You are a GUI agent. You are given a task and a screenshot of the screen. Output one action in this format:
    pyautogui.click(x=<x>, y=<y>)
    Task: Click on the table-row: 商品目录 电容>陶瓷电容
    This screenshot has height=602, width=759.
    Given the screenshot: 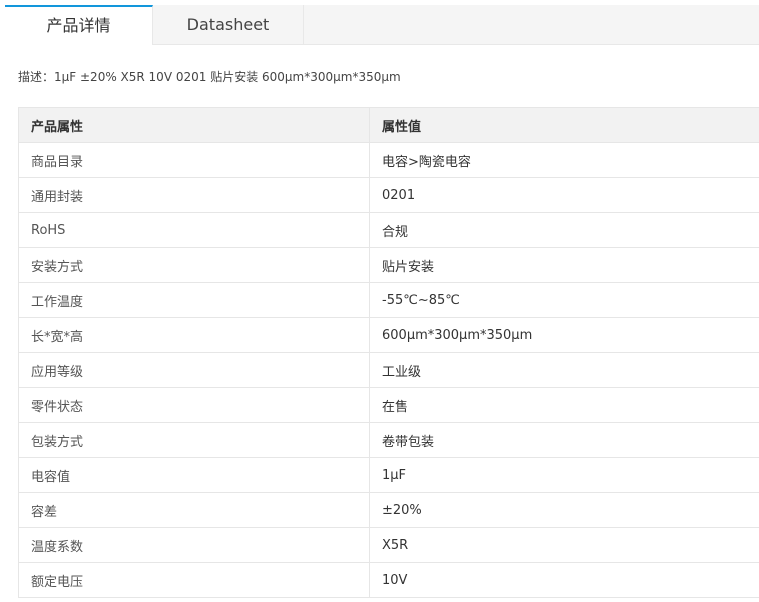 What is the action you would take?
    pyautogui.click(x=388, y=160)
    